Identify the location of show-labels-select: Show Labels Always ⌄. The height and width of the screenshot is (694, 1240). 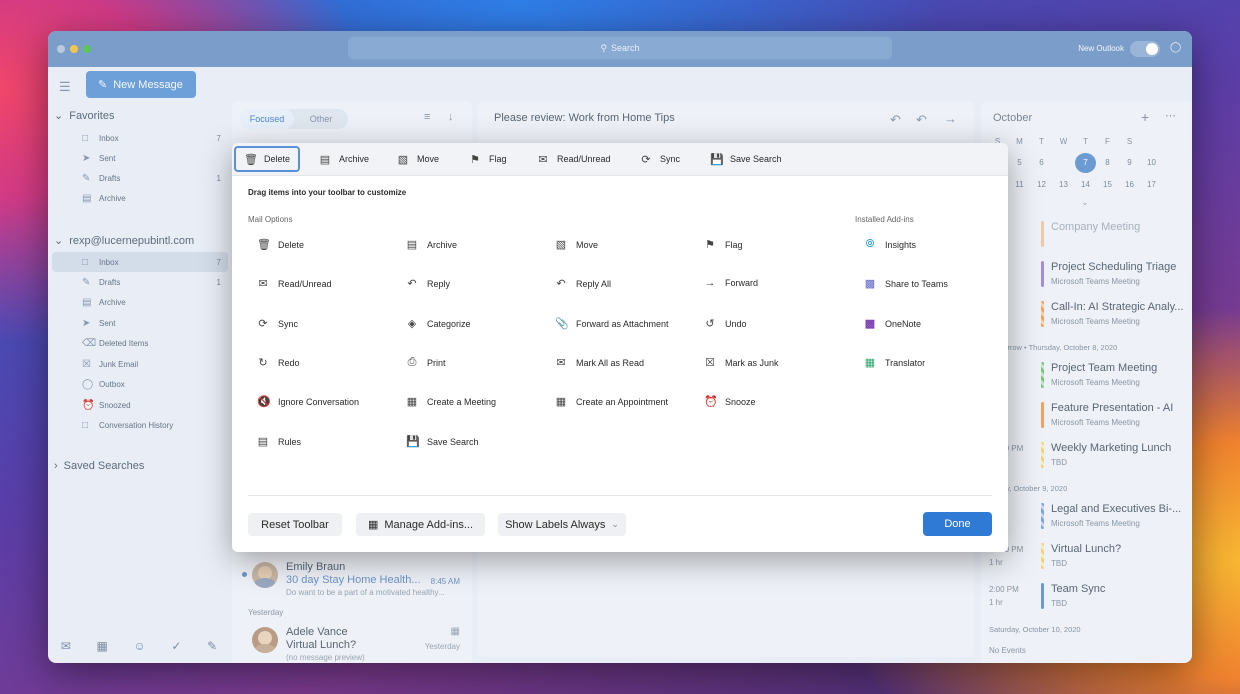
(562, 524).